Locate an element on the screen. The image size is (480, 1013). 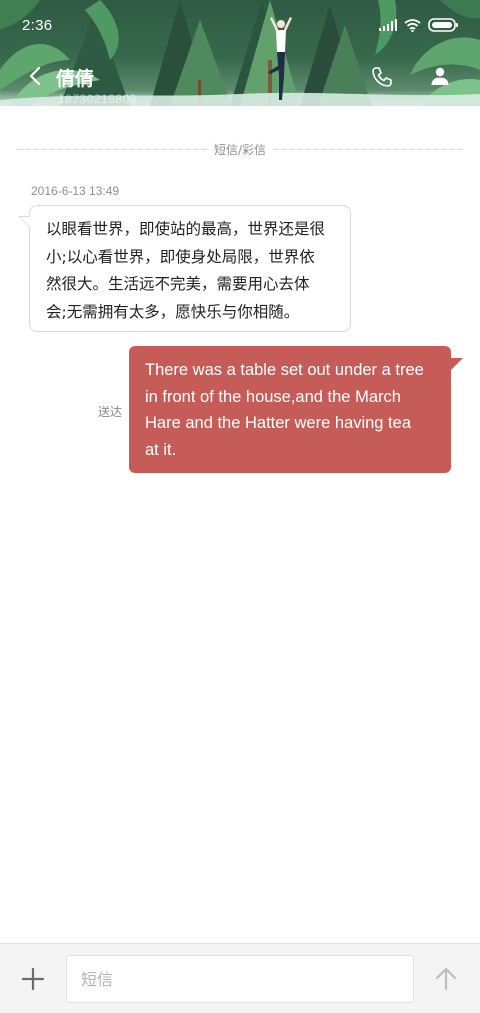
message-line: at it. is located at coordinates (161, 449).